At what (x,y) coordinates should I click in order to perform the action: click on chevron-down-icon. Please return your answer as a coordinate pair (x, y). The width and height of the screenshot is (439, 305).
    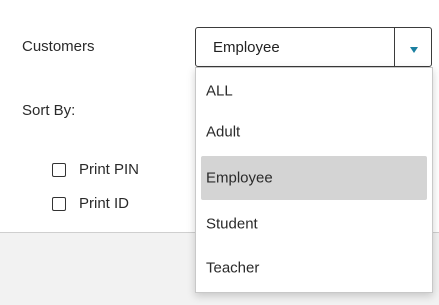
    Looking at the image, I should click on (414, 50).